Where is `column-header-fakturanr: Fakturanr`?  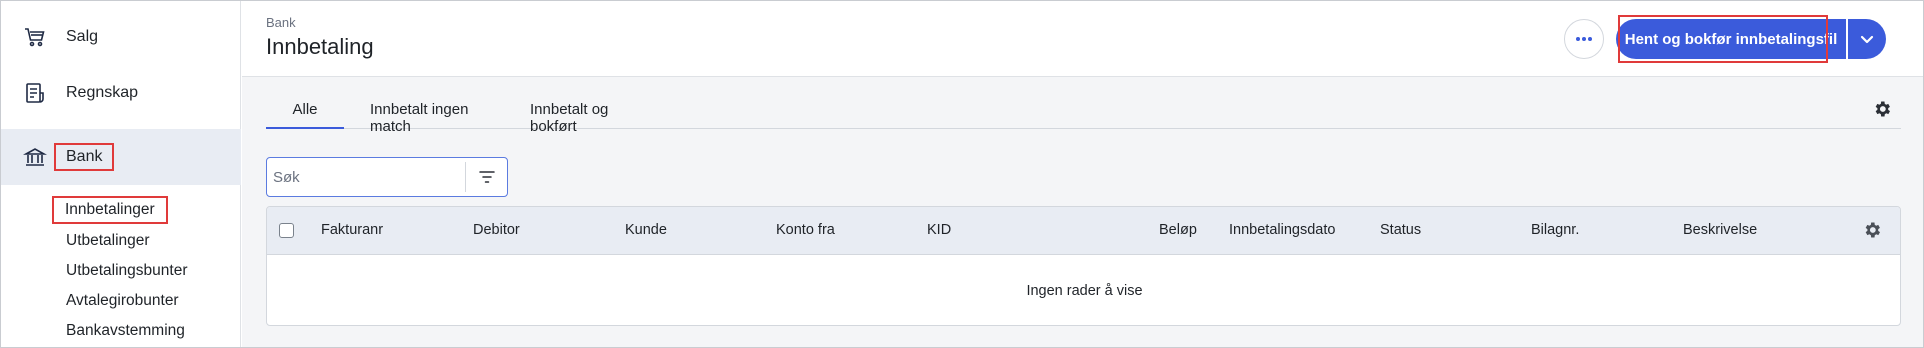
column-header-fakturanr: Fakturanr is located at coordinates (352, 230).